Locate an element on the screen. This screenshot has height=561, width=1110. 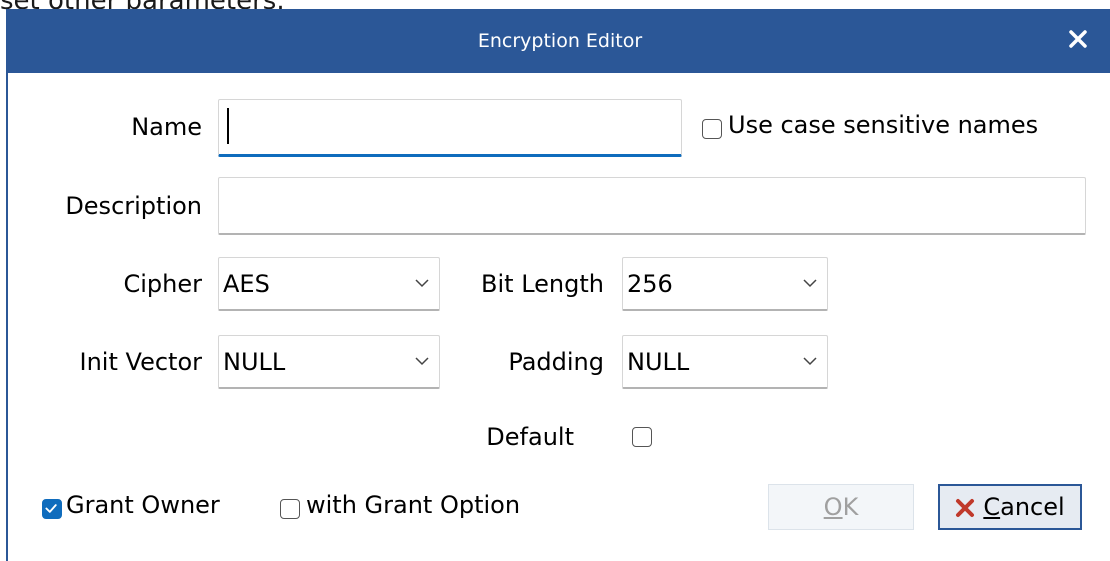
case-sensitive-checkbox is located at coordinates (712, 129).